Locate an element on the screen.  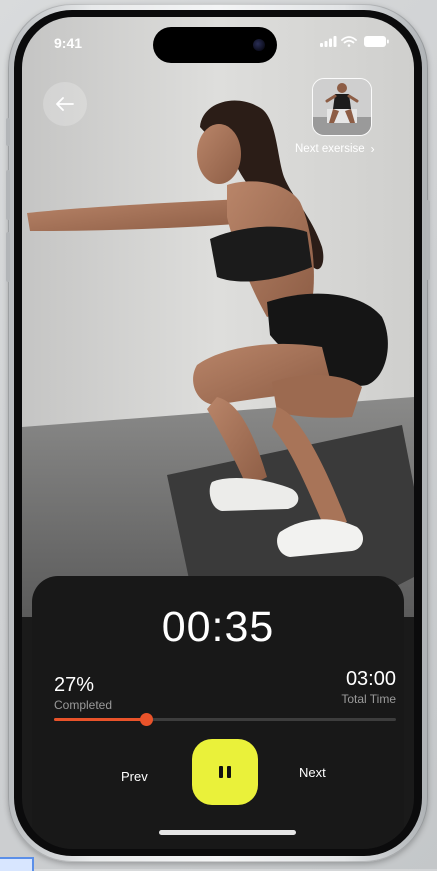
completed-label: Completed is located at coordinates (83, 705).